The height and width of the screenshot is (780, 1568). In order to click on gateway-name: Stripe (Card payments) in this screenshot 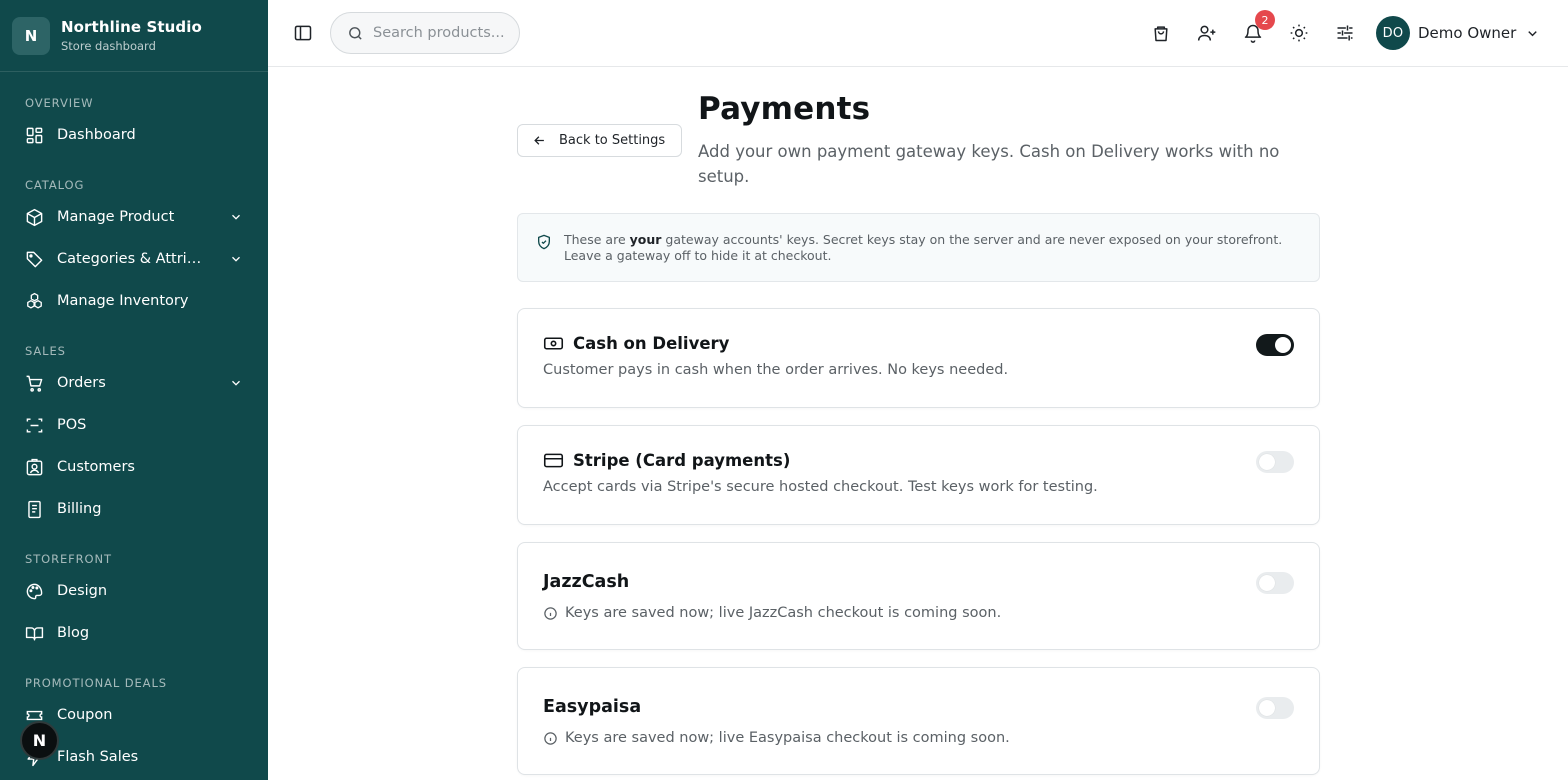, I will do `click(682, 460)`.